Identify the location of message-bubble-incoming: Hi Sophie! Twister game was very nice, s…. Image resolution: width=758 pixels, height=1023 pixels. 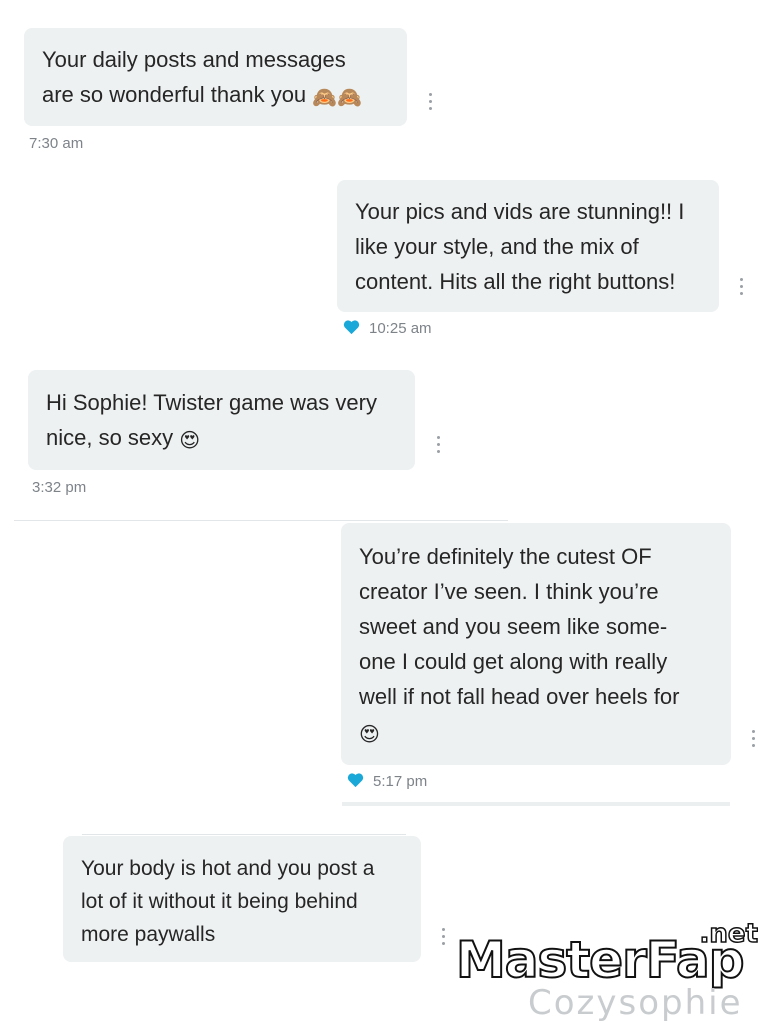
(221, 420).